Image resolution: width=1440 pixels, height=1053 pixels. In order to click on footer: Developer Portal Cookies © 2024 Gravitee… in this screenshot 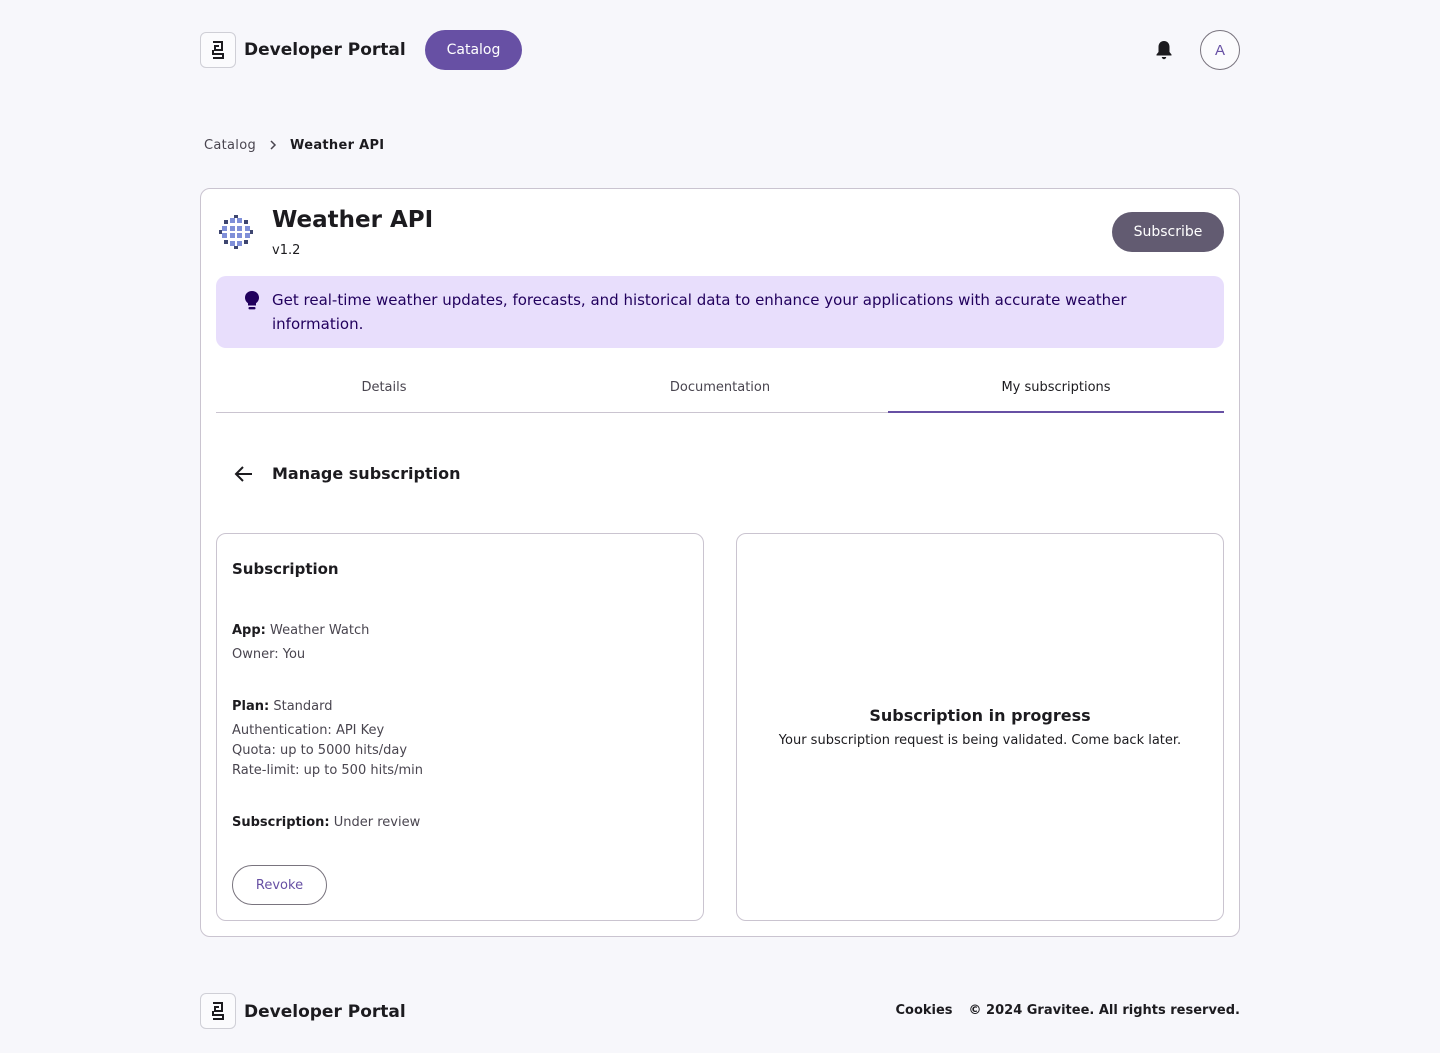, I will do `click(720, 1011)`.